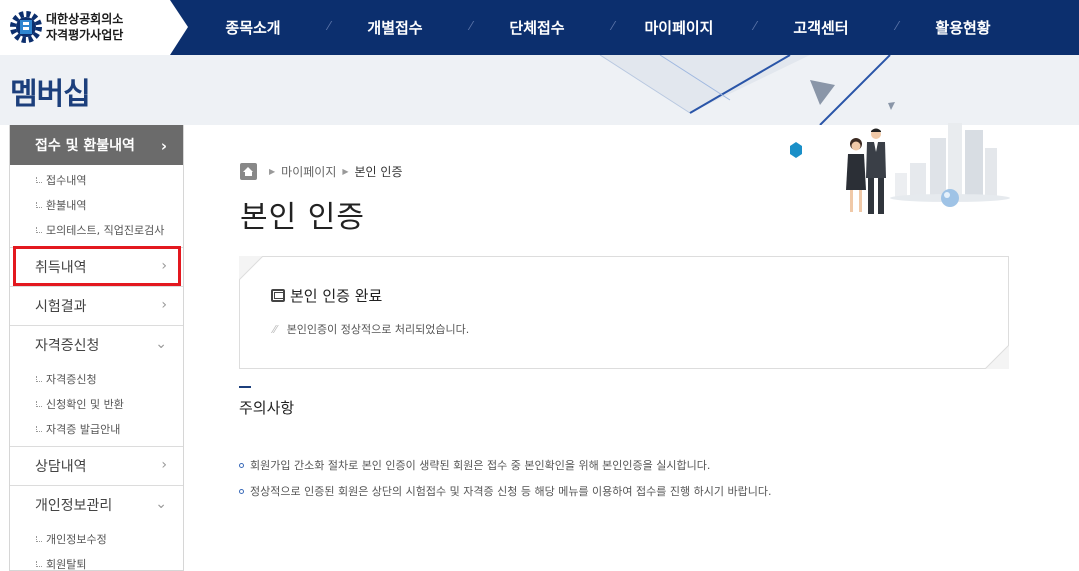  What do you see at coordinates (336, 296) in the screenshot?
I see `notice-title-text: 본인 인증 완료` at bounding box center [336, 296].